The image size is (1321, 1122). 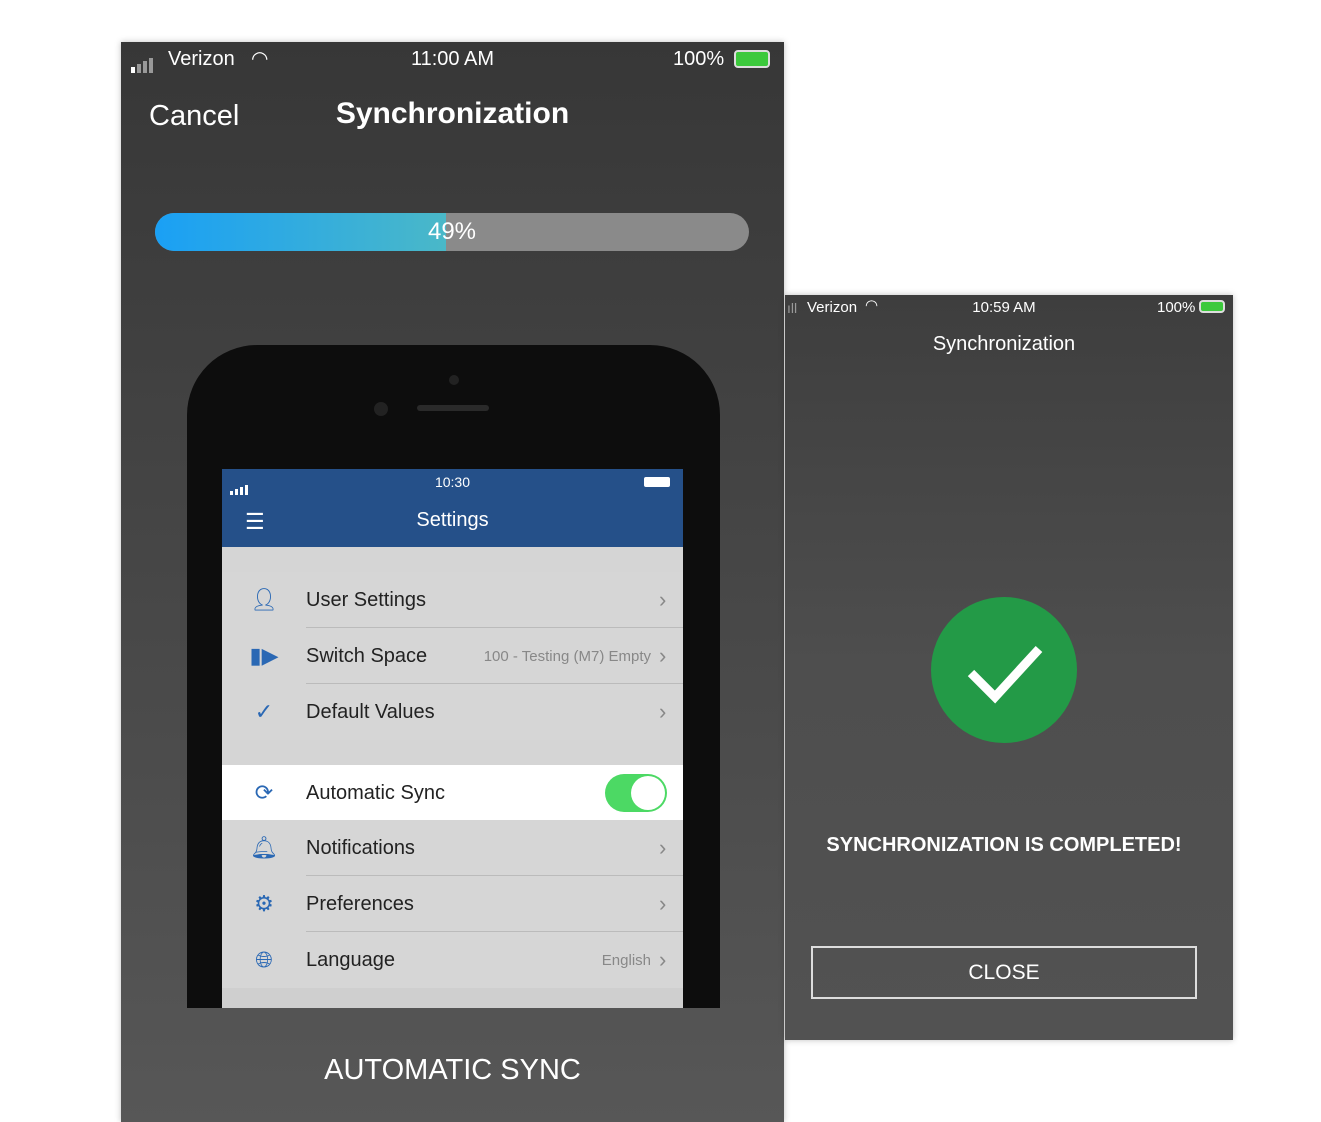 What do you see at coordinates (452, 482) in the screenshot?
I see `inner-status-time: 10:30` at bounding box center [452, 482].